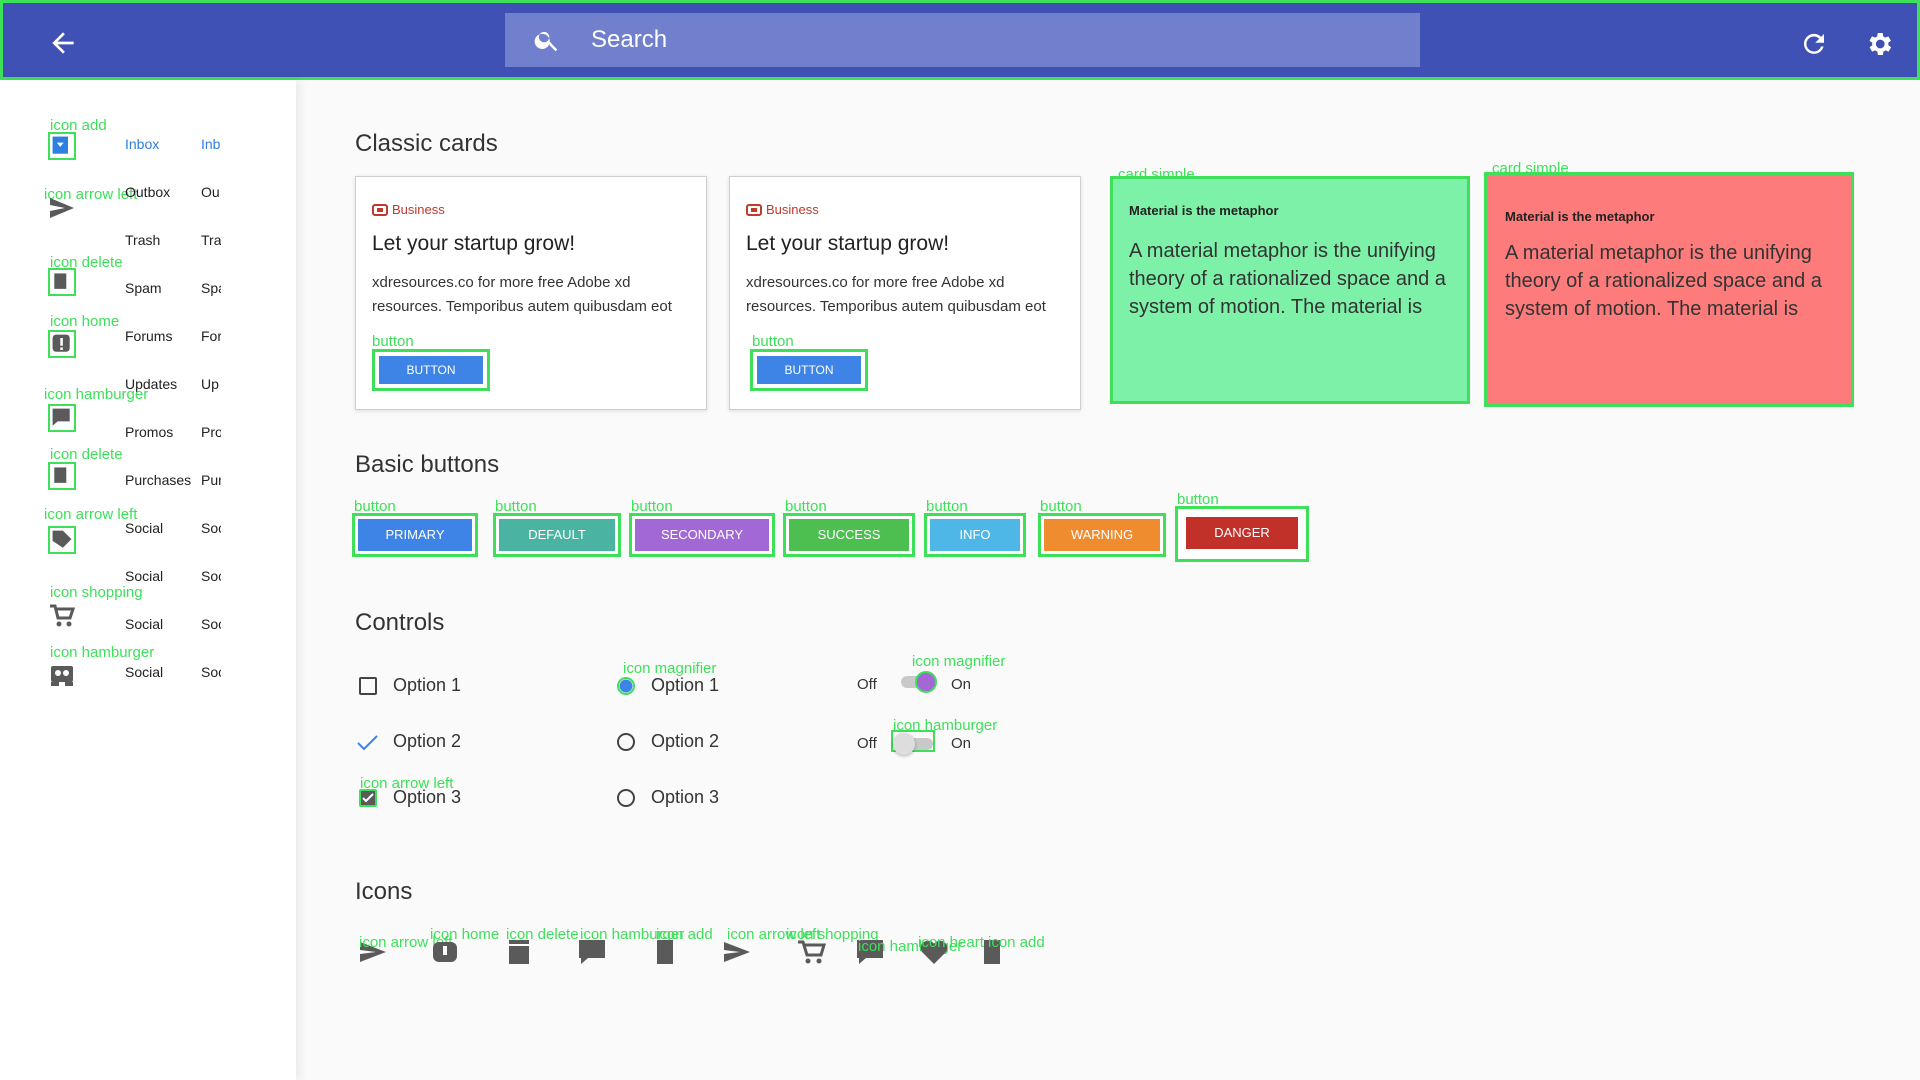  I want to click on sidebar-item-social: icon shopping Social Soc, so click(148, 617).